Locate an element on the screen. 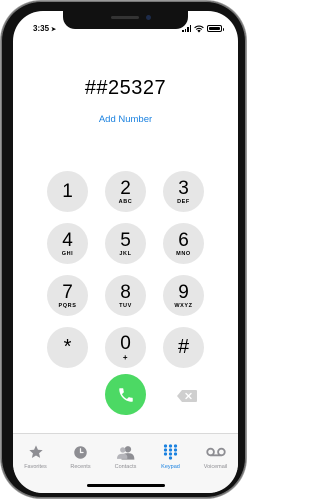 Image resolution: width=320 pixels, height=500 pixels. key-4: 4 GHI is located at coordinates (67, 243).